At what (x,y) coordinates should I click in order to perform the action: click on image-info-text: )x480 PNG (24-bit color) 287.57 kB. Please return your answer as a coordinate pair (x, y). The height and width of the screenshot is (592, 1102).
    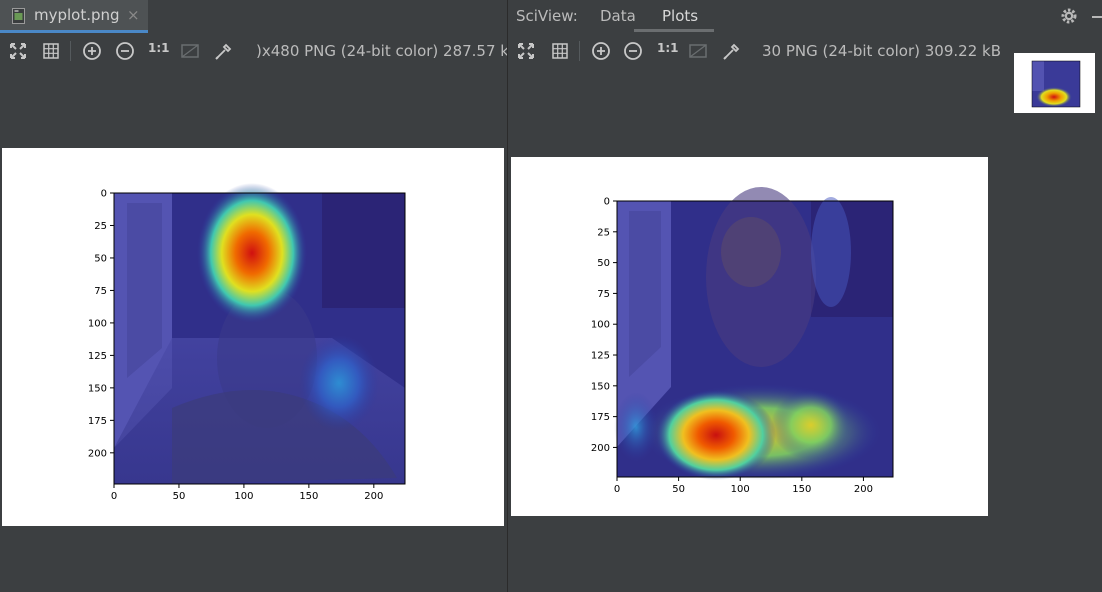
    Looking at the image, I should click on (381, 51).